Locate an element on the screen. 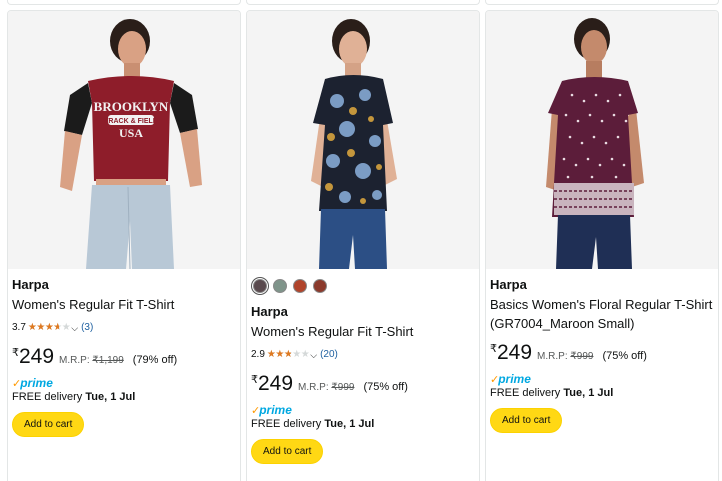  product-title-line2: (GR7004_Maroon Small) is located at coordinates (562, 323).